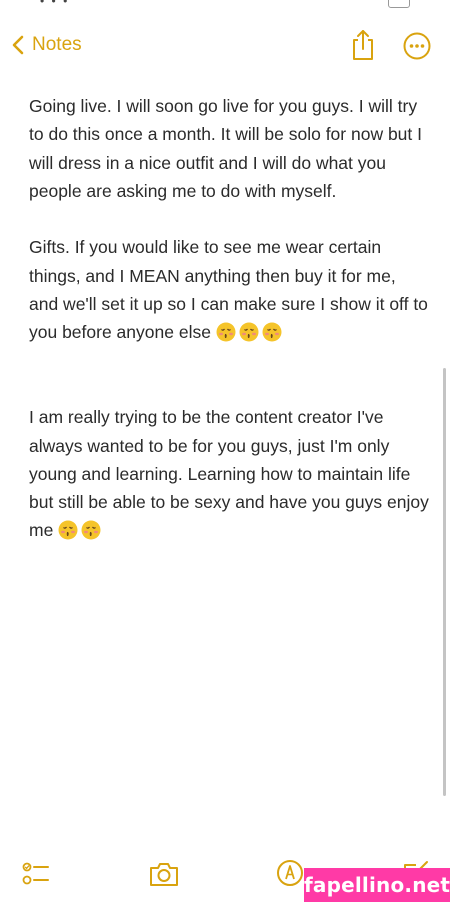 The width and height of the screenshot is (450, 902). Describe the element at coordinates (417, 46) in the screenshot. I see `more-ellipsis-icon` at that location.